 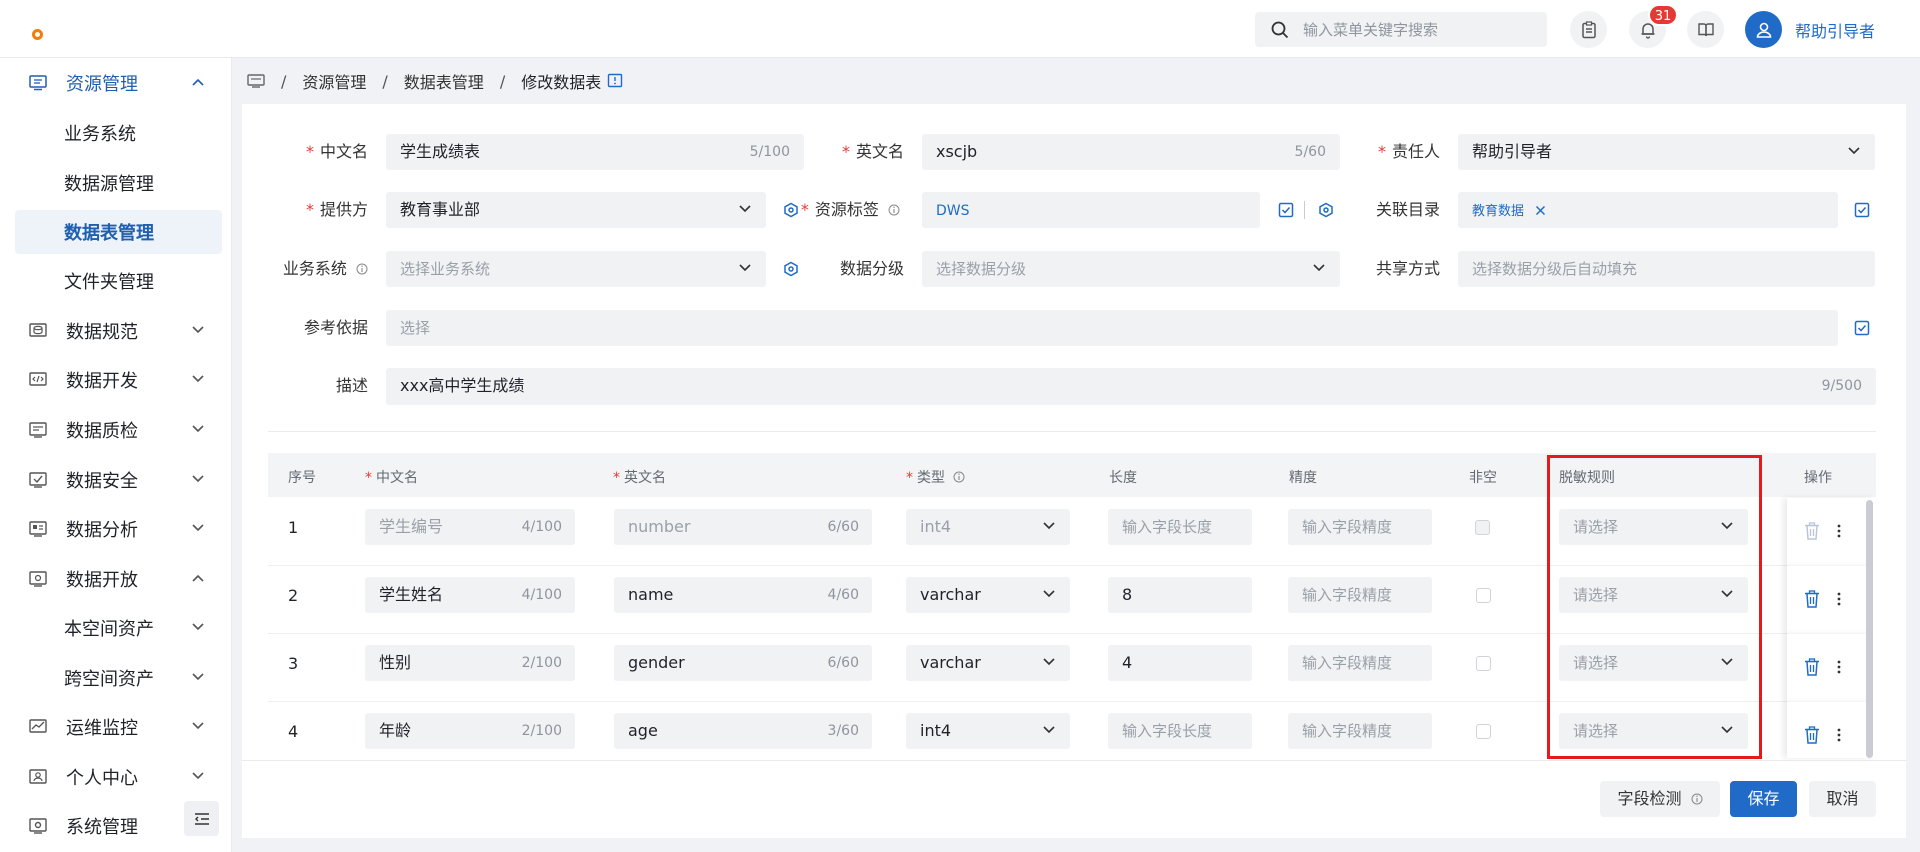 I want to click on breadcrumb-item: 资源管理, so click(x=334, y=81).